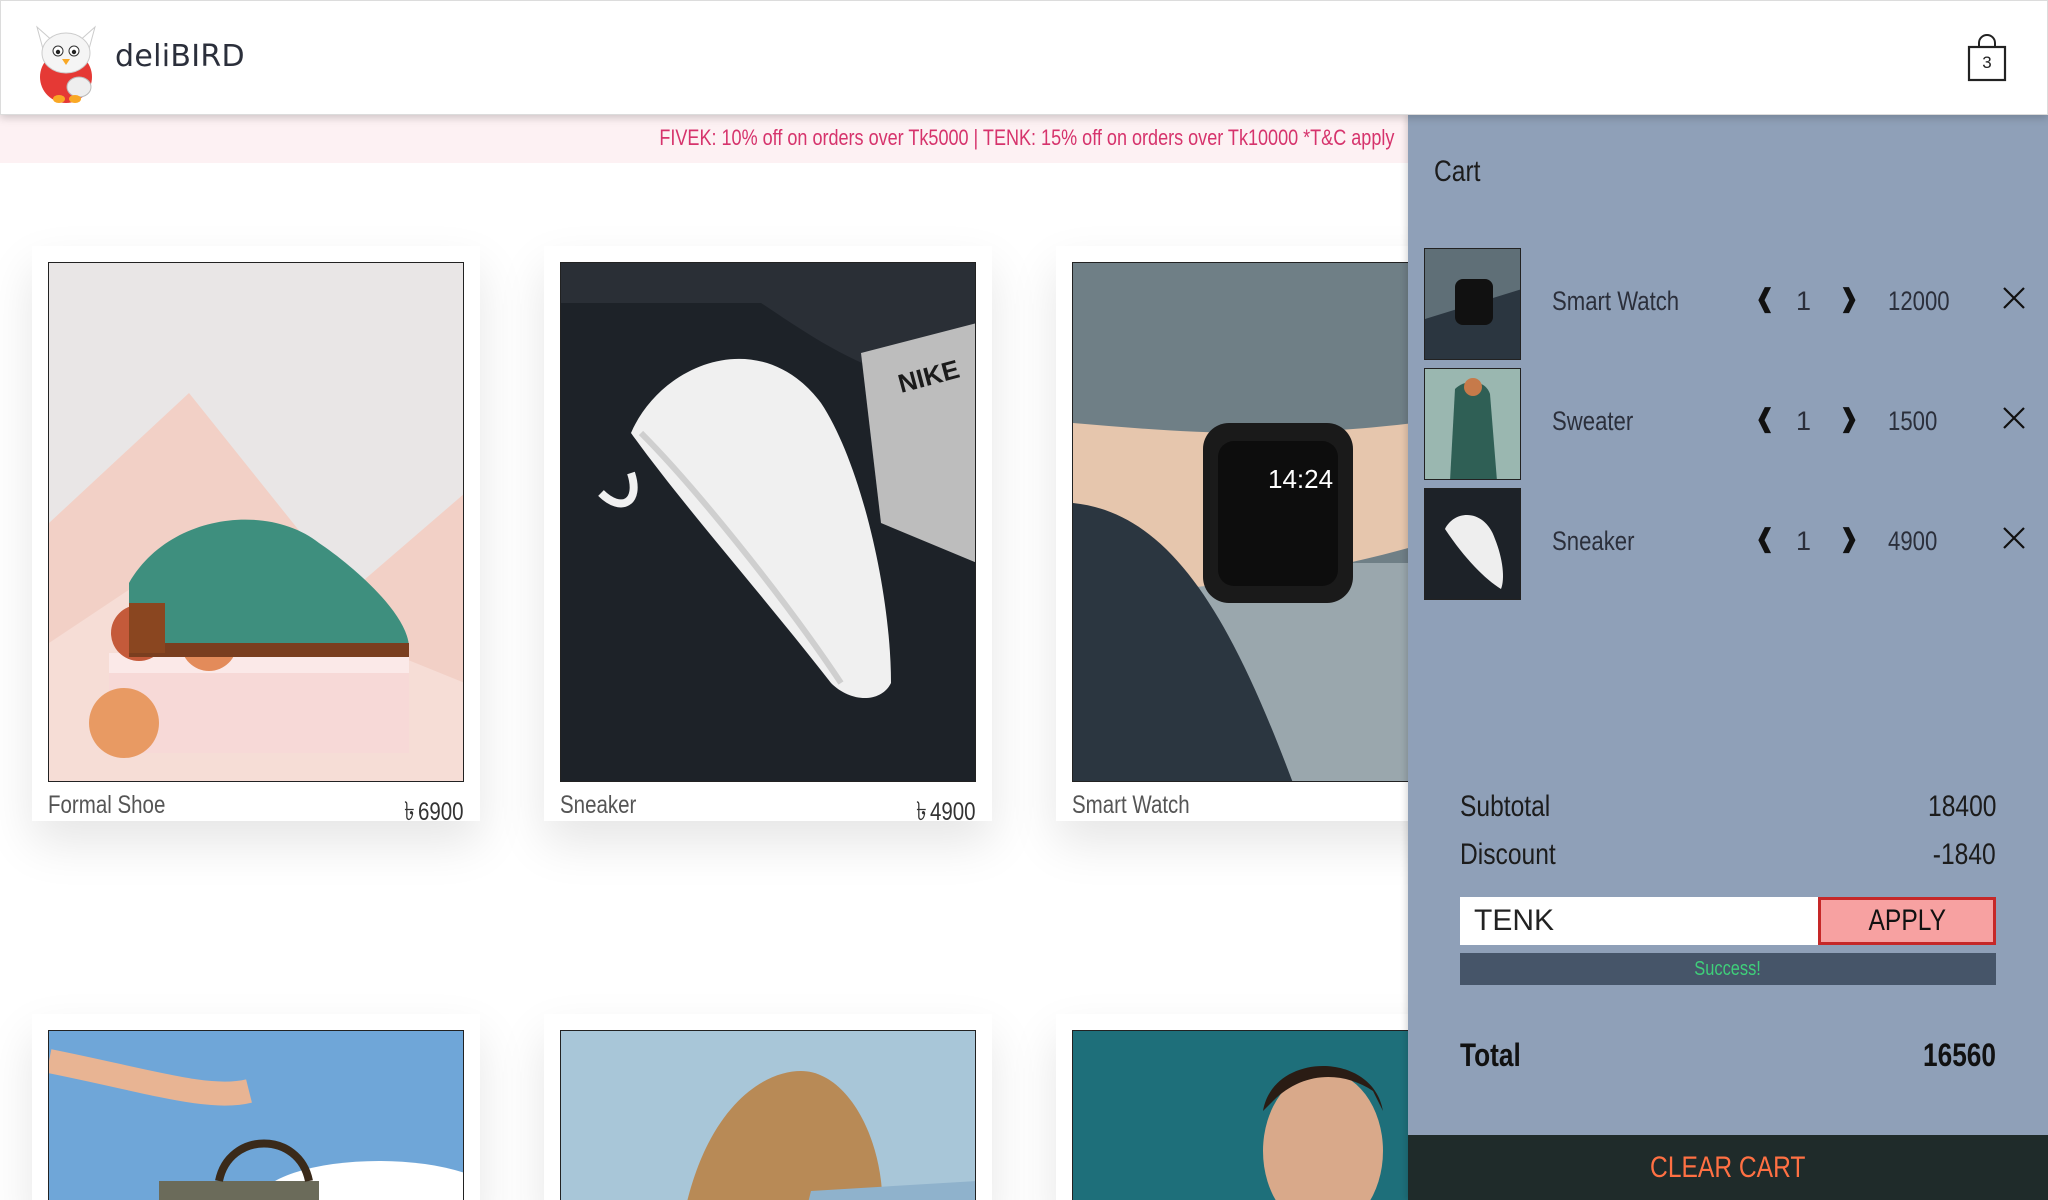  I want to click on discount-value: -1840, so click(1964, 854).